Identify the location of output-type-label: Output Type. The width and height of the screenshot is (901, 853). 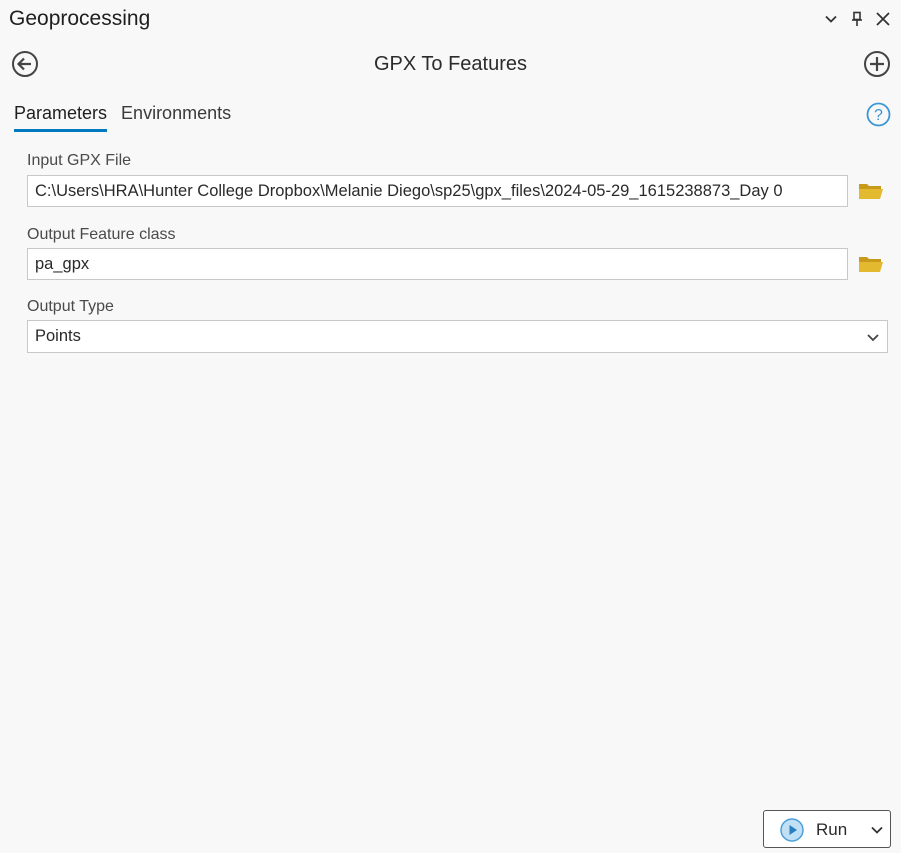
(70, 306).